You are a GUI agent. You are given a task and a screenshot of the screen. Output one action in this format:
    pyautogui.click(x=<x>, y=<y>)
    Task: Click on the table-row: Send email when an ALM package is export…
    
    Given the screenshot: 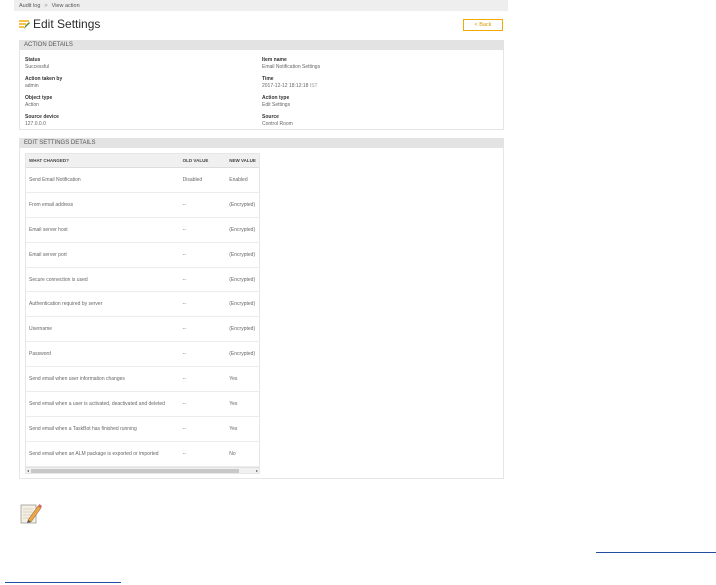 What is the action you would take?
    pyautogui.click(x=142, y=454)
    